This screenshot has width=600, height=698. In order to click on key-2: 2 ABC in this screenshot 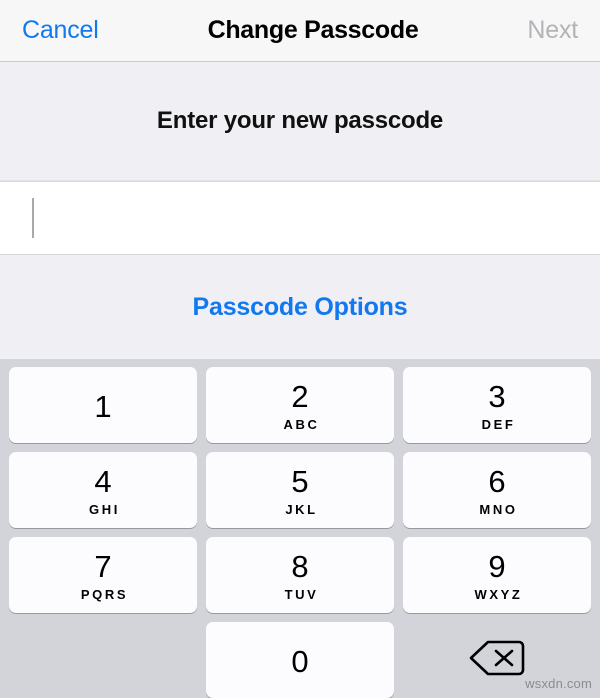, I will do `click(300, 405)`.